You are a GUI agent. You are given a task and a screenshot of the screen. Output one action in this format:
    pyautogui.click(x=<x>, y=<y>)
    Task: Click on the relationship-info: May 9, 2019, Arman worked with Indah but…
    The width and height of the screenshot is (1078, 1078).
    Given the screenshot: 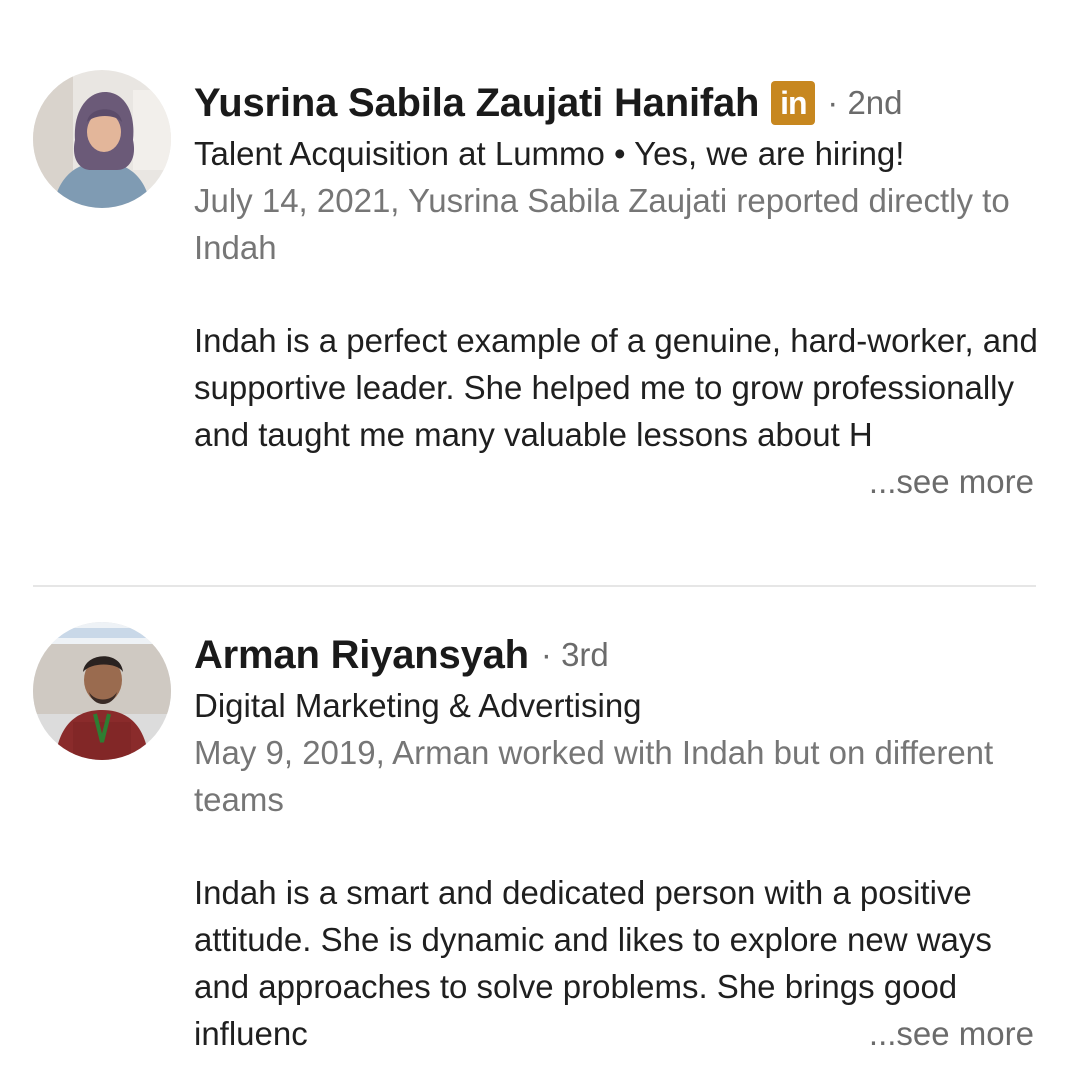 What is the action you would take?
    pyautogui.click(x=594, y=776)
    